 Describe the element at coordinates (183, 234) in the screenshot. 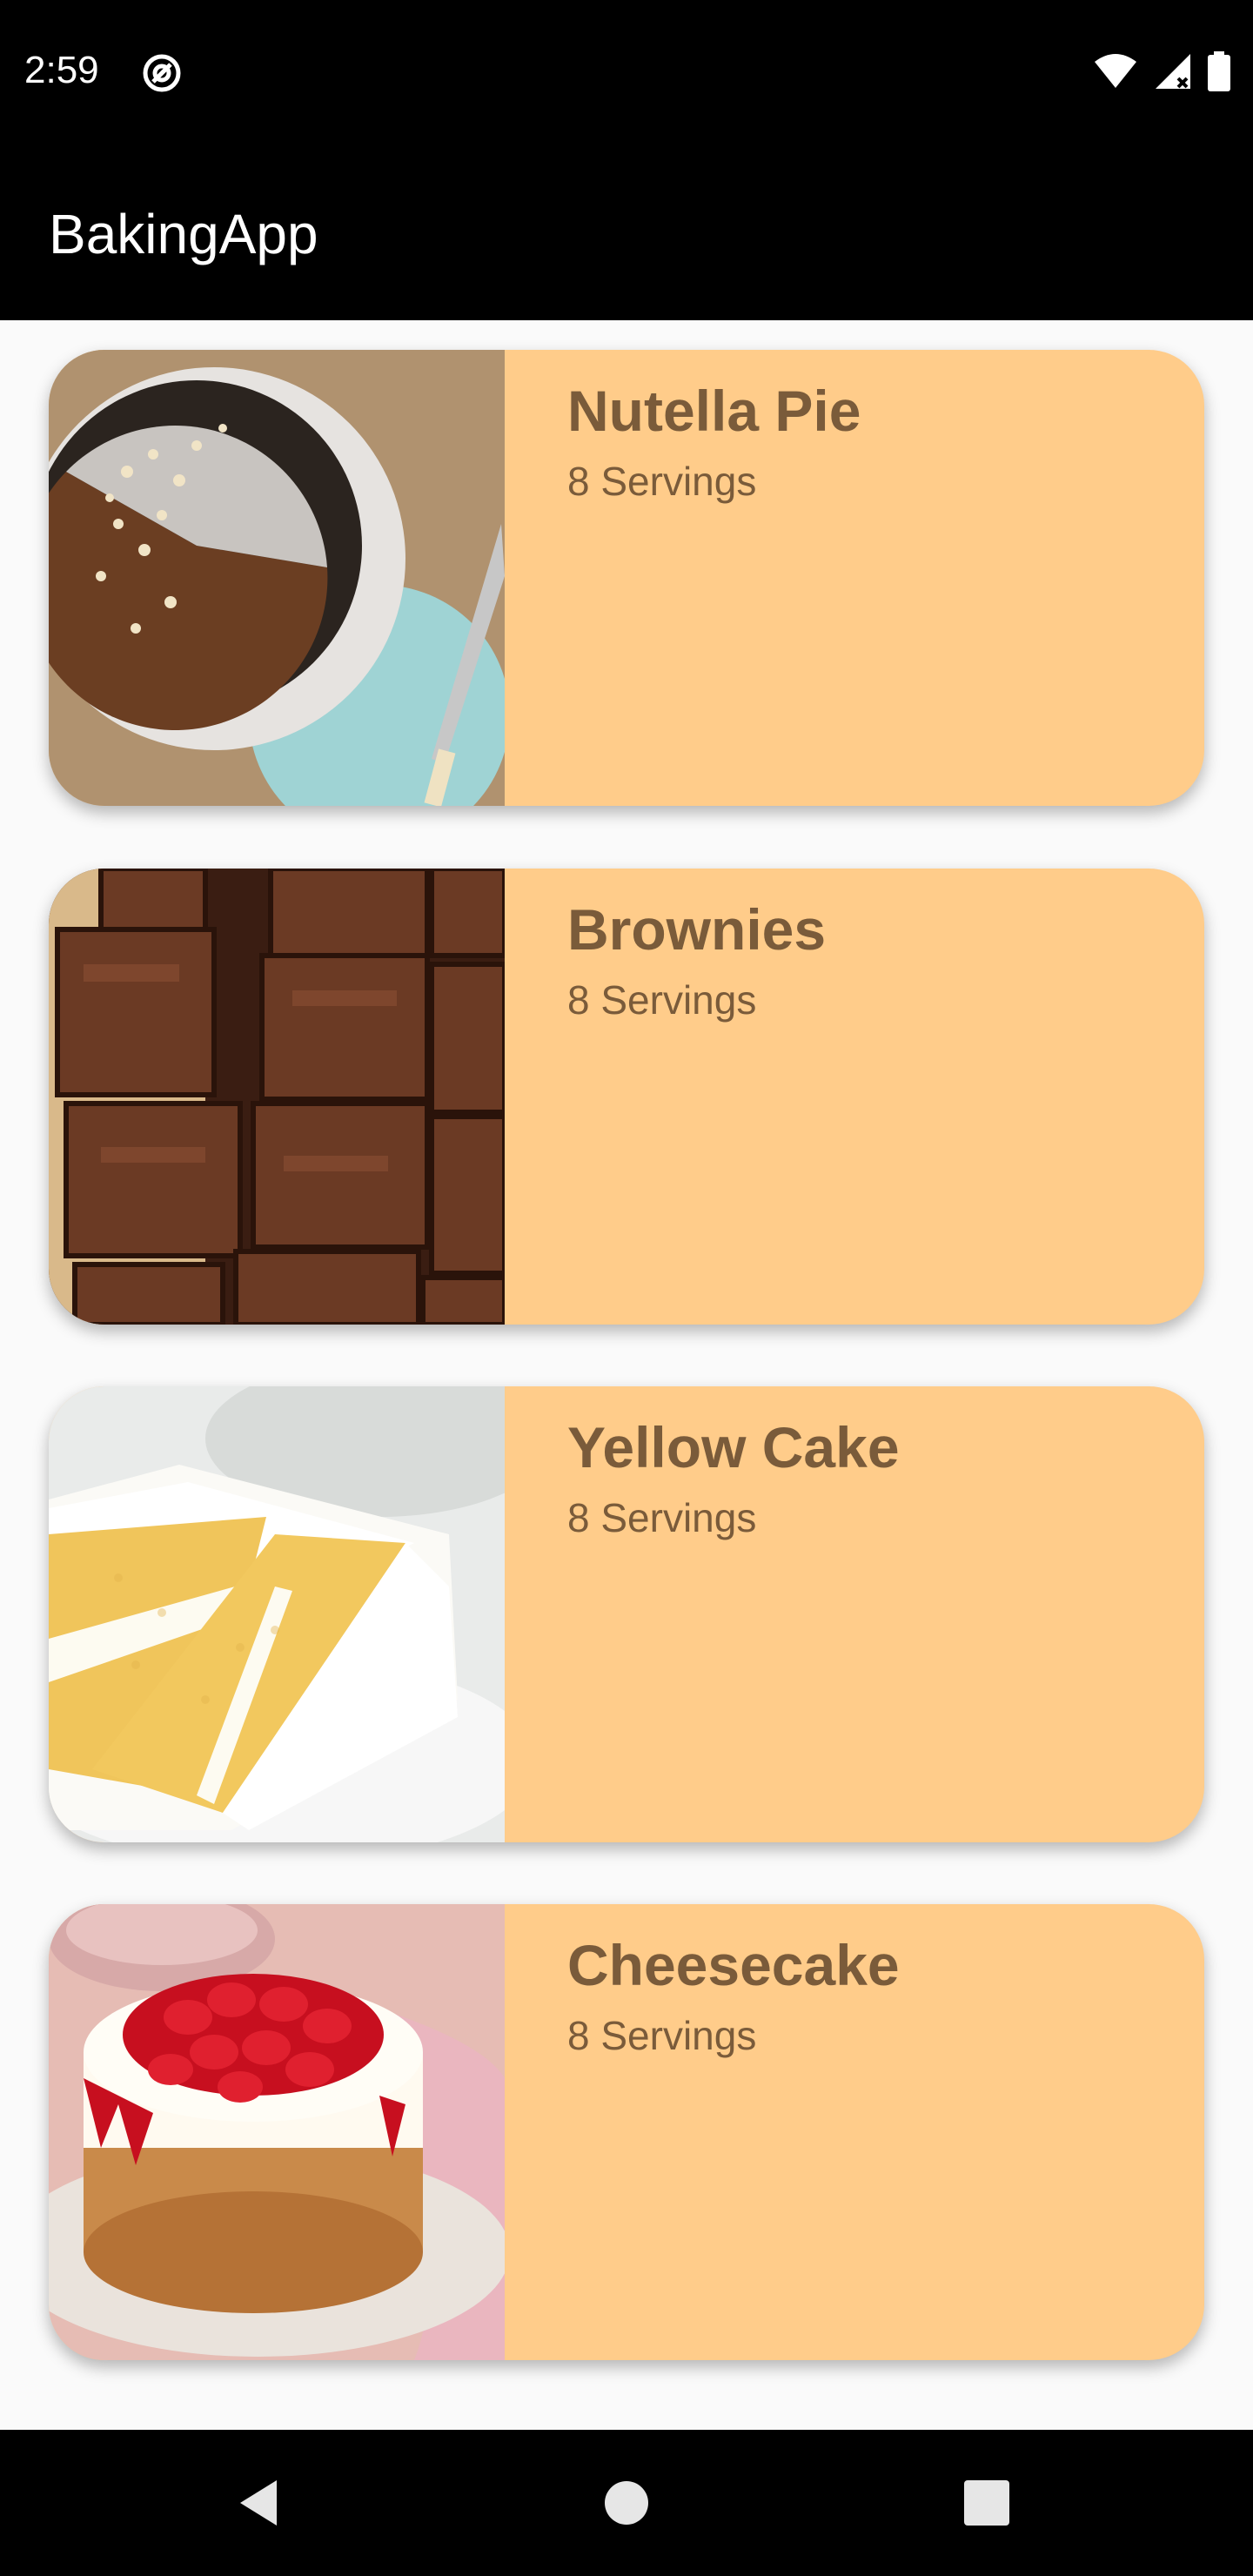

I see `app-title: BakingApp` at that location.